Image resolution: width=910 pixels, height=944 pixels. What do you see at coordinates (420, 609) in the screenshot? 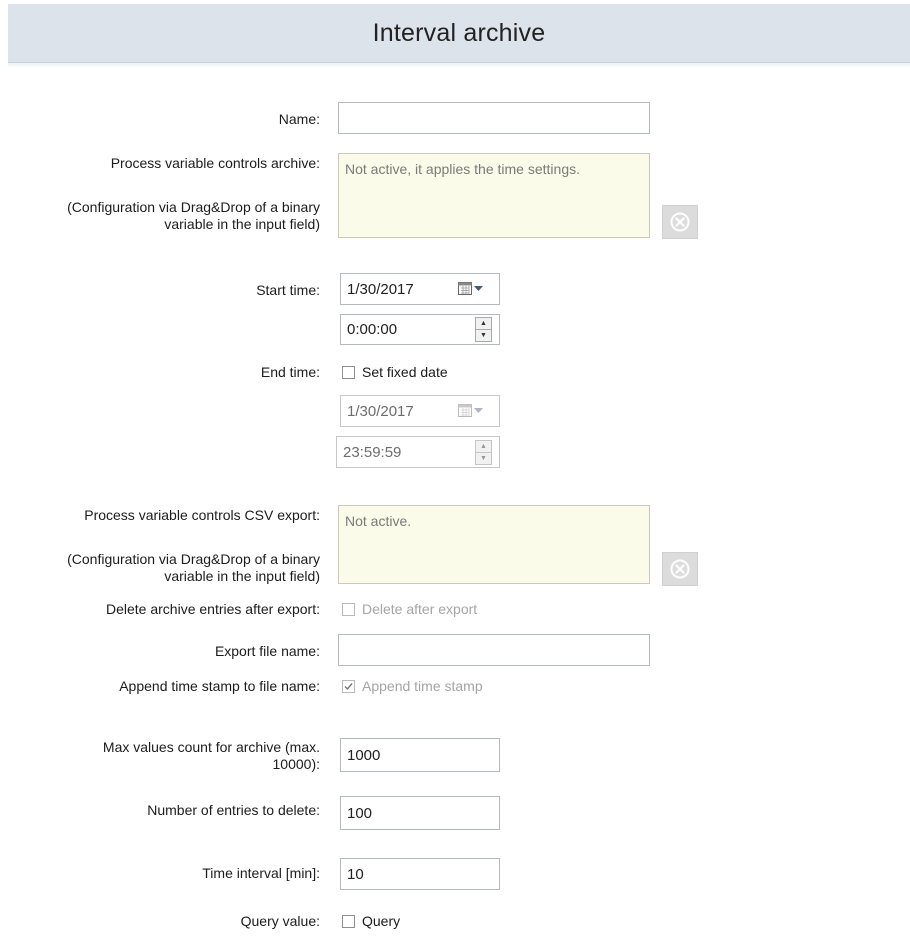
I see `delete-after-export-label: Delete after export` at bounding box center [420, 609].